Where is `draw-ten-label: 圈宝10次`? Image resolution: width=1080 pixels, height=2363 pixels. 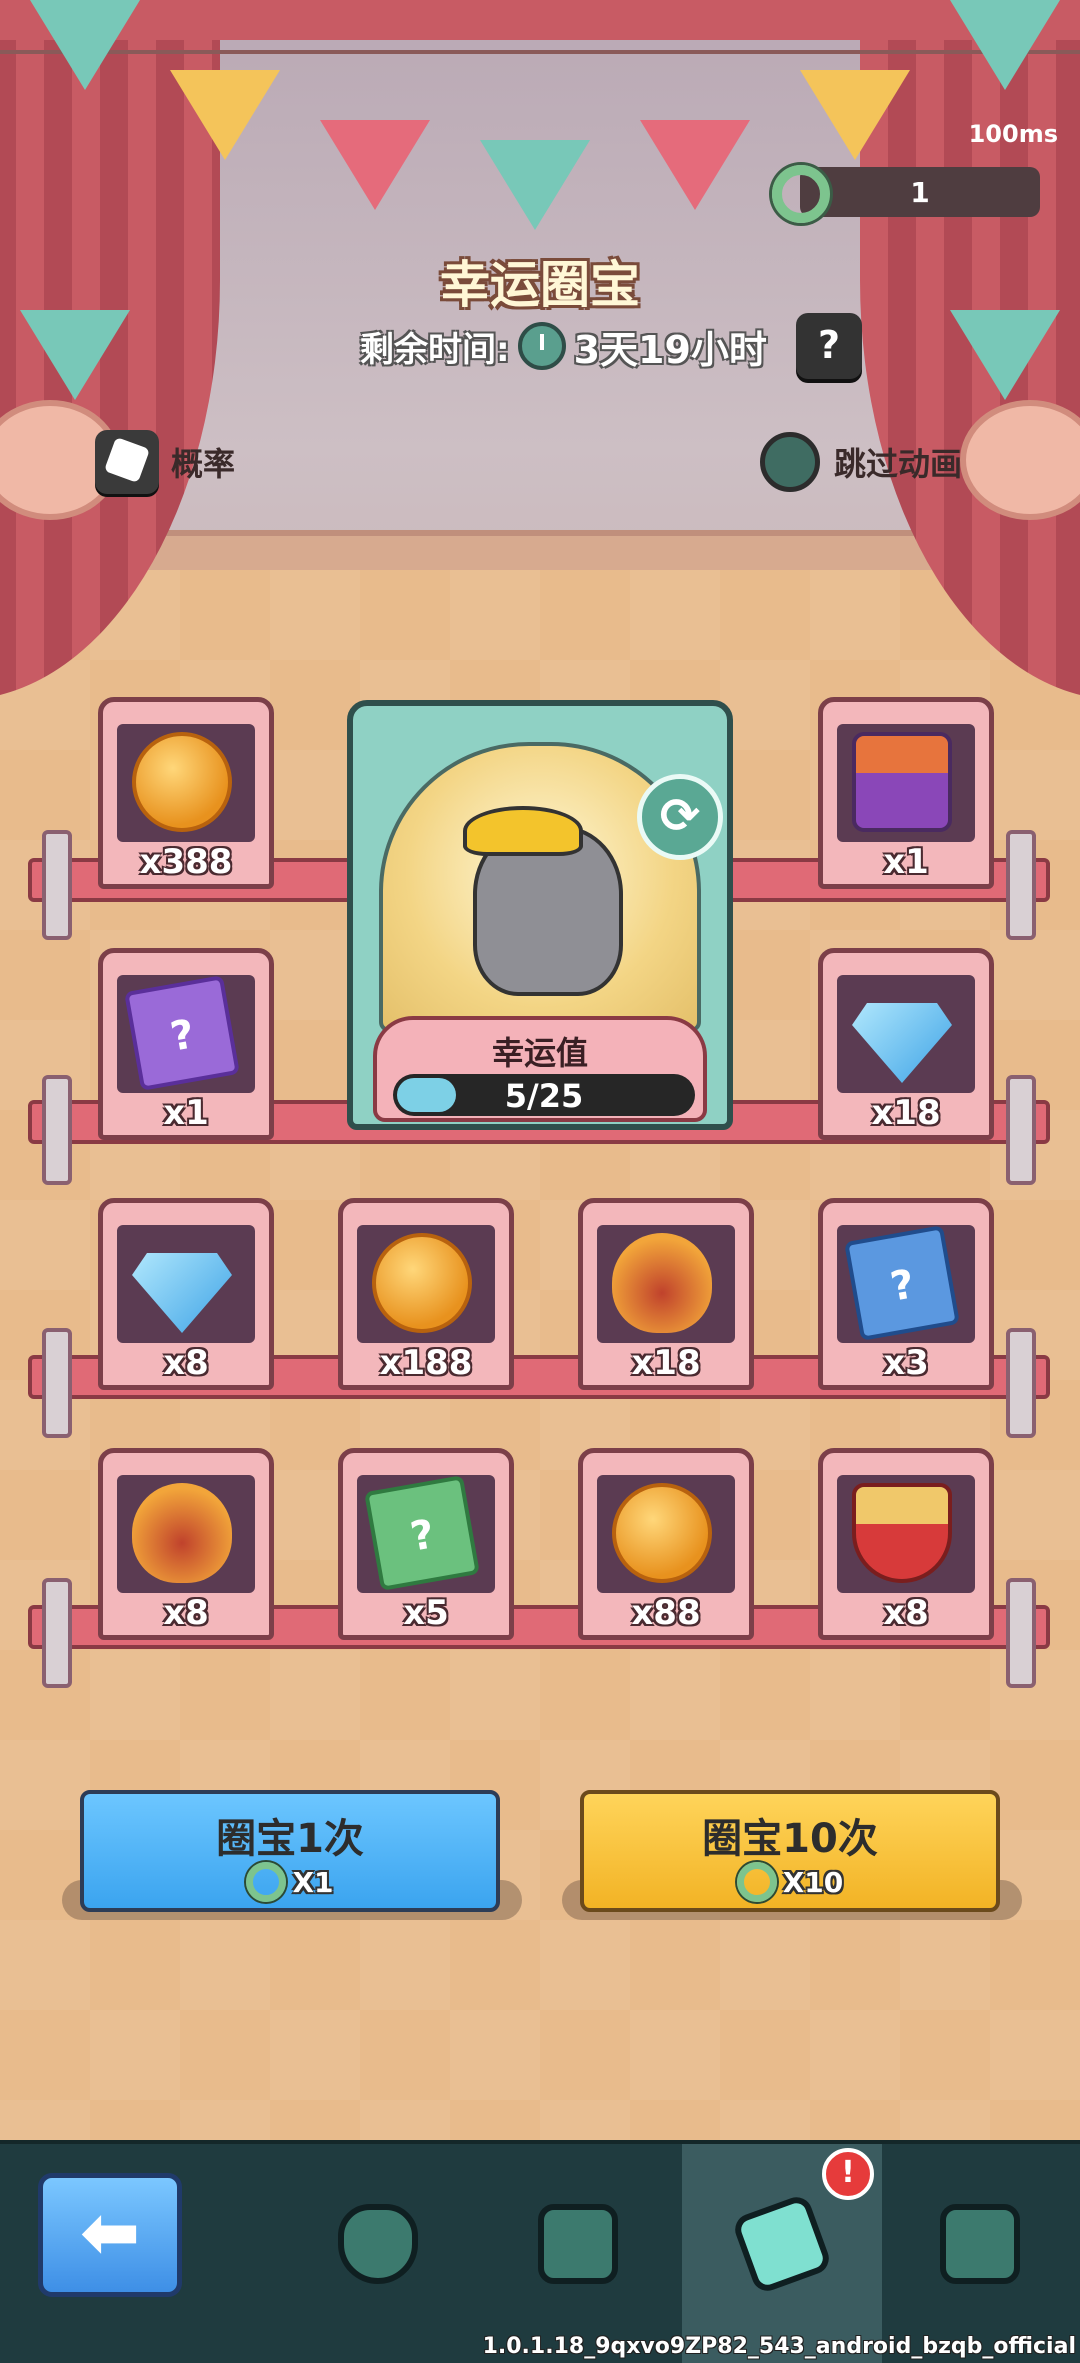
draw-ten-label: 圈宝10次 is located at coordinates (790, 1839).